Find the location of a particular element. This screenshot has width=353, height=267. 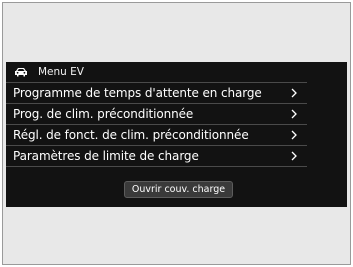

menu-item-preconditioned-climate-schedule: Prog. de clim. préconditionnée is located at coordinates (156, 114).